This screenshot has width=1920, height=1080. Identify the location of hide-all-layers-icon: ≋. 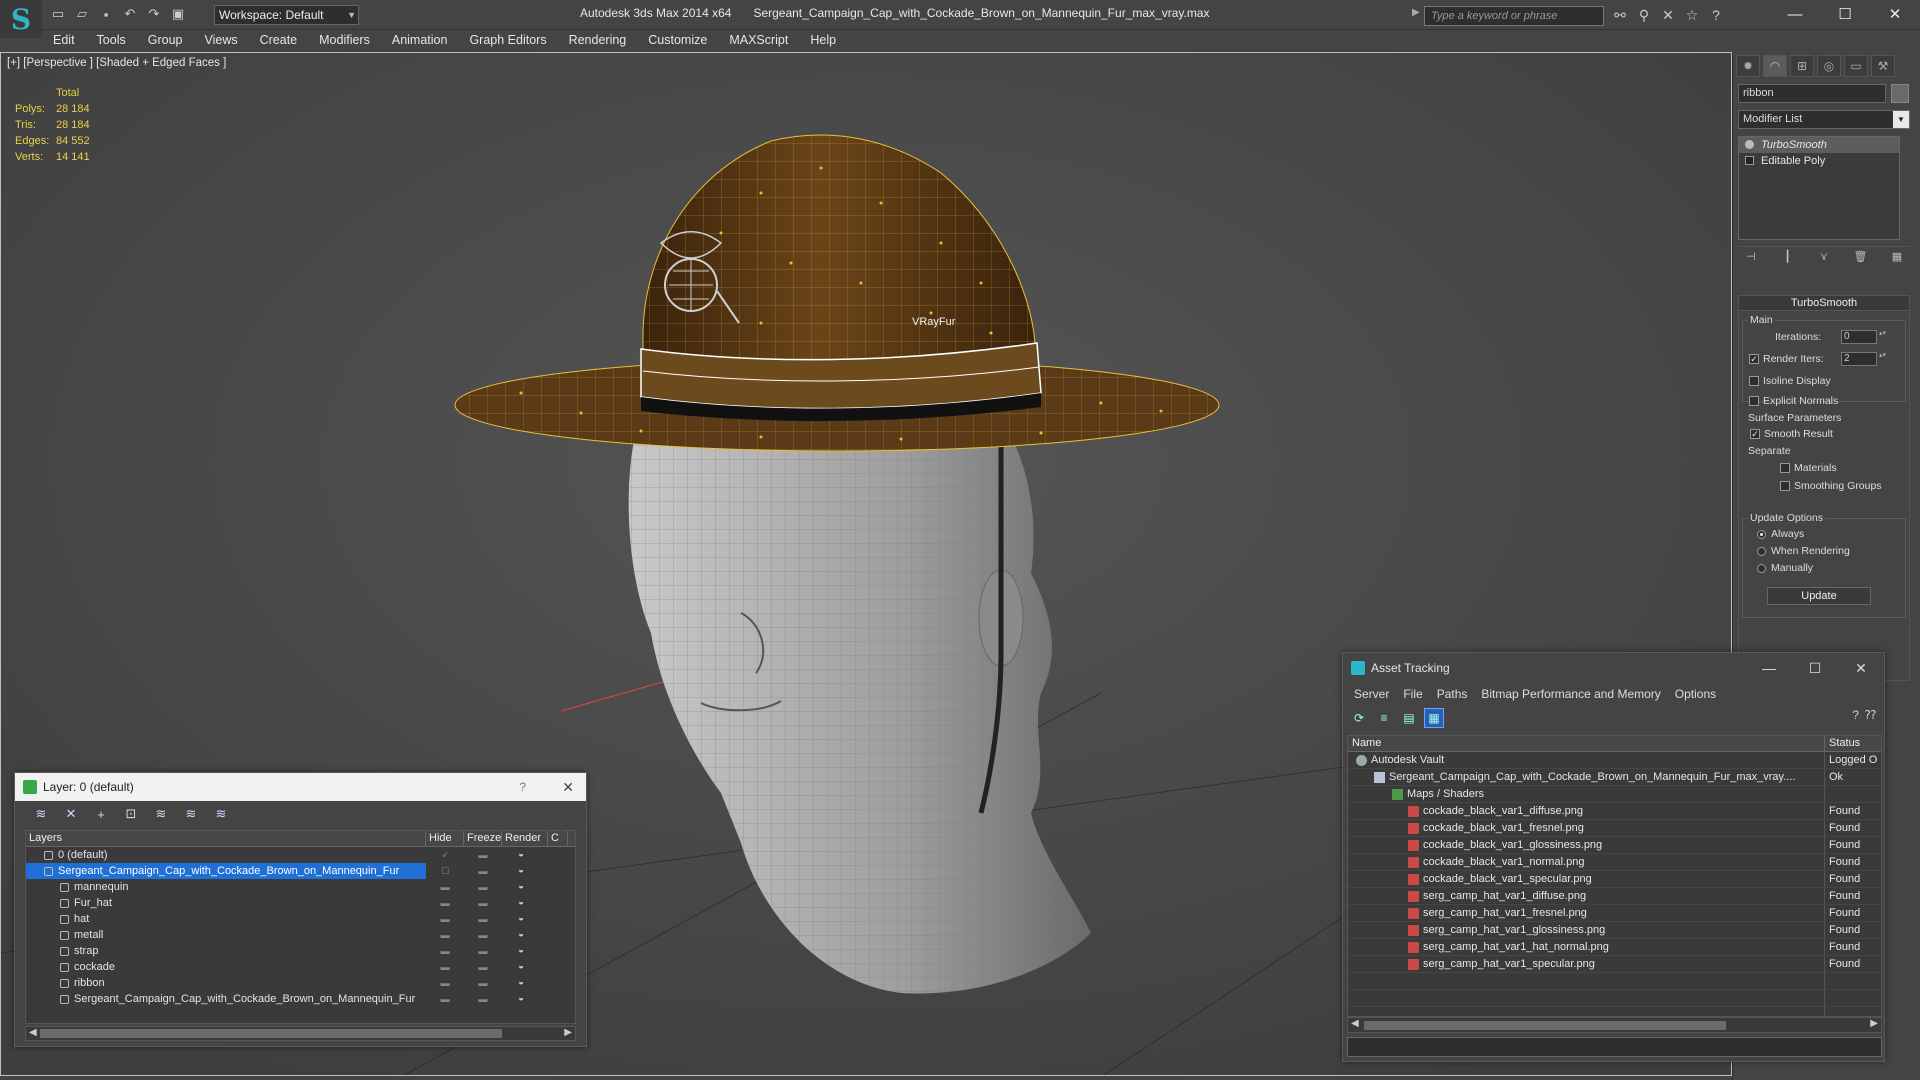
(221, 814).